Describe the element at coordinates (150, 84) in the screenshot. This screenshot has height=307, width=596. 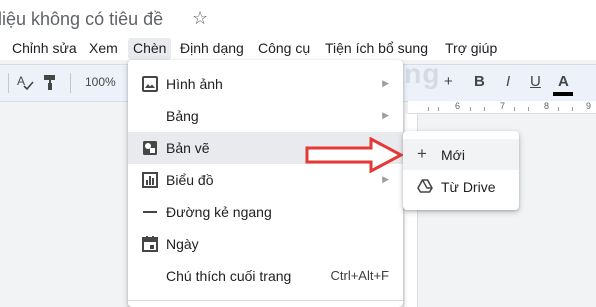
I see `image-icon` at that location.